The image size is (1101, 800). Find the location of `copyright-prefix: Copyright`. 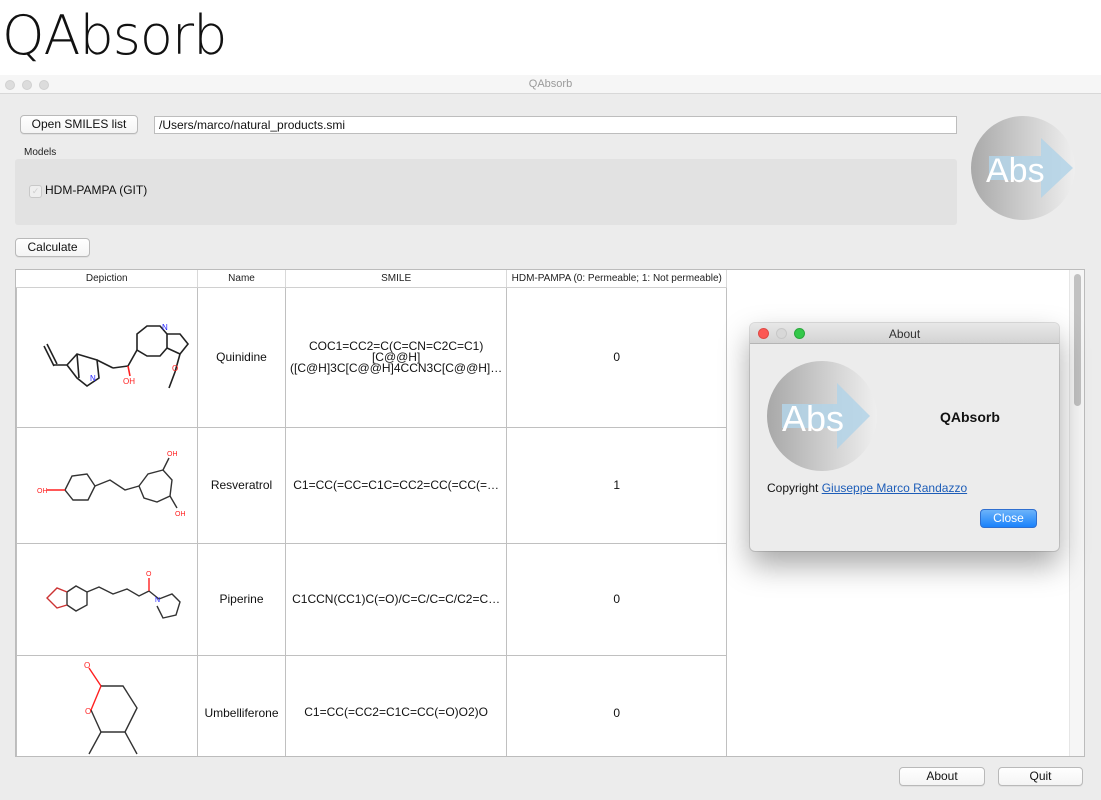

copyright-prefix: Copyright is located at coordinates (793, 488).